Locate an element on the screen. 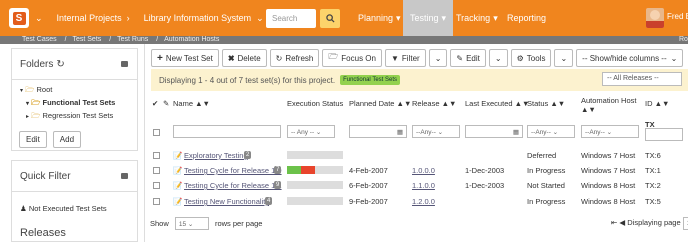  test-set-name: Testing Cycle for Release 1.0 is located at coordinates (233, 170).